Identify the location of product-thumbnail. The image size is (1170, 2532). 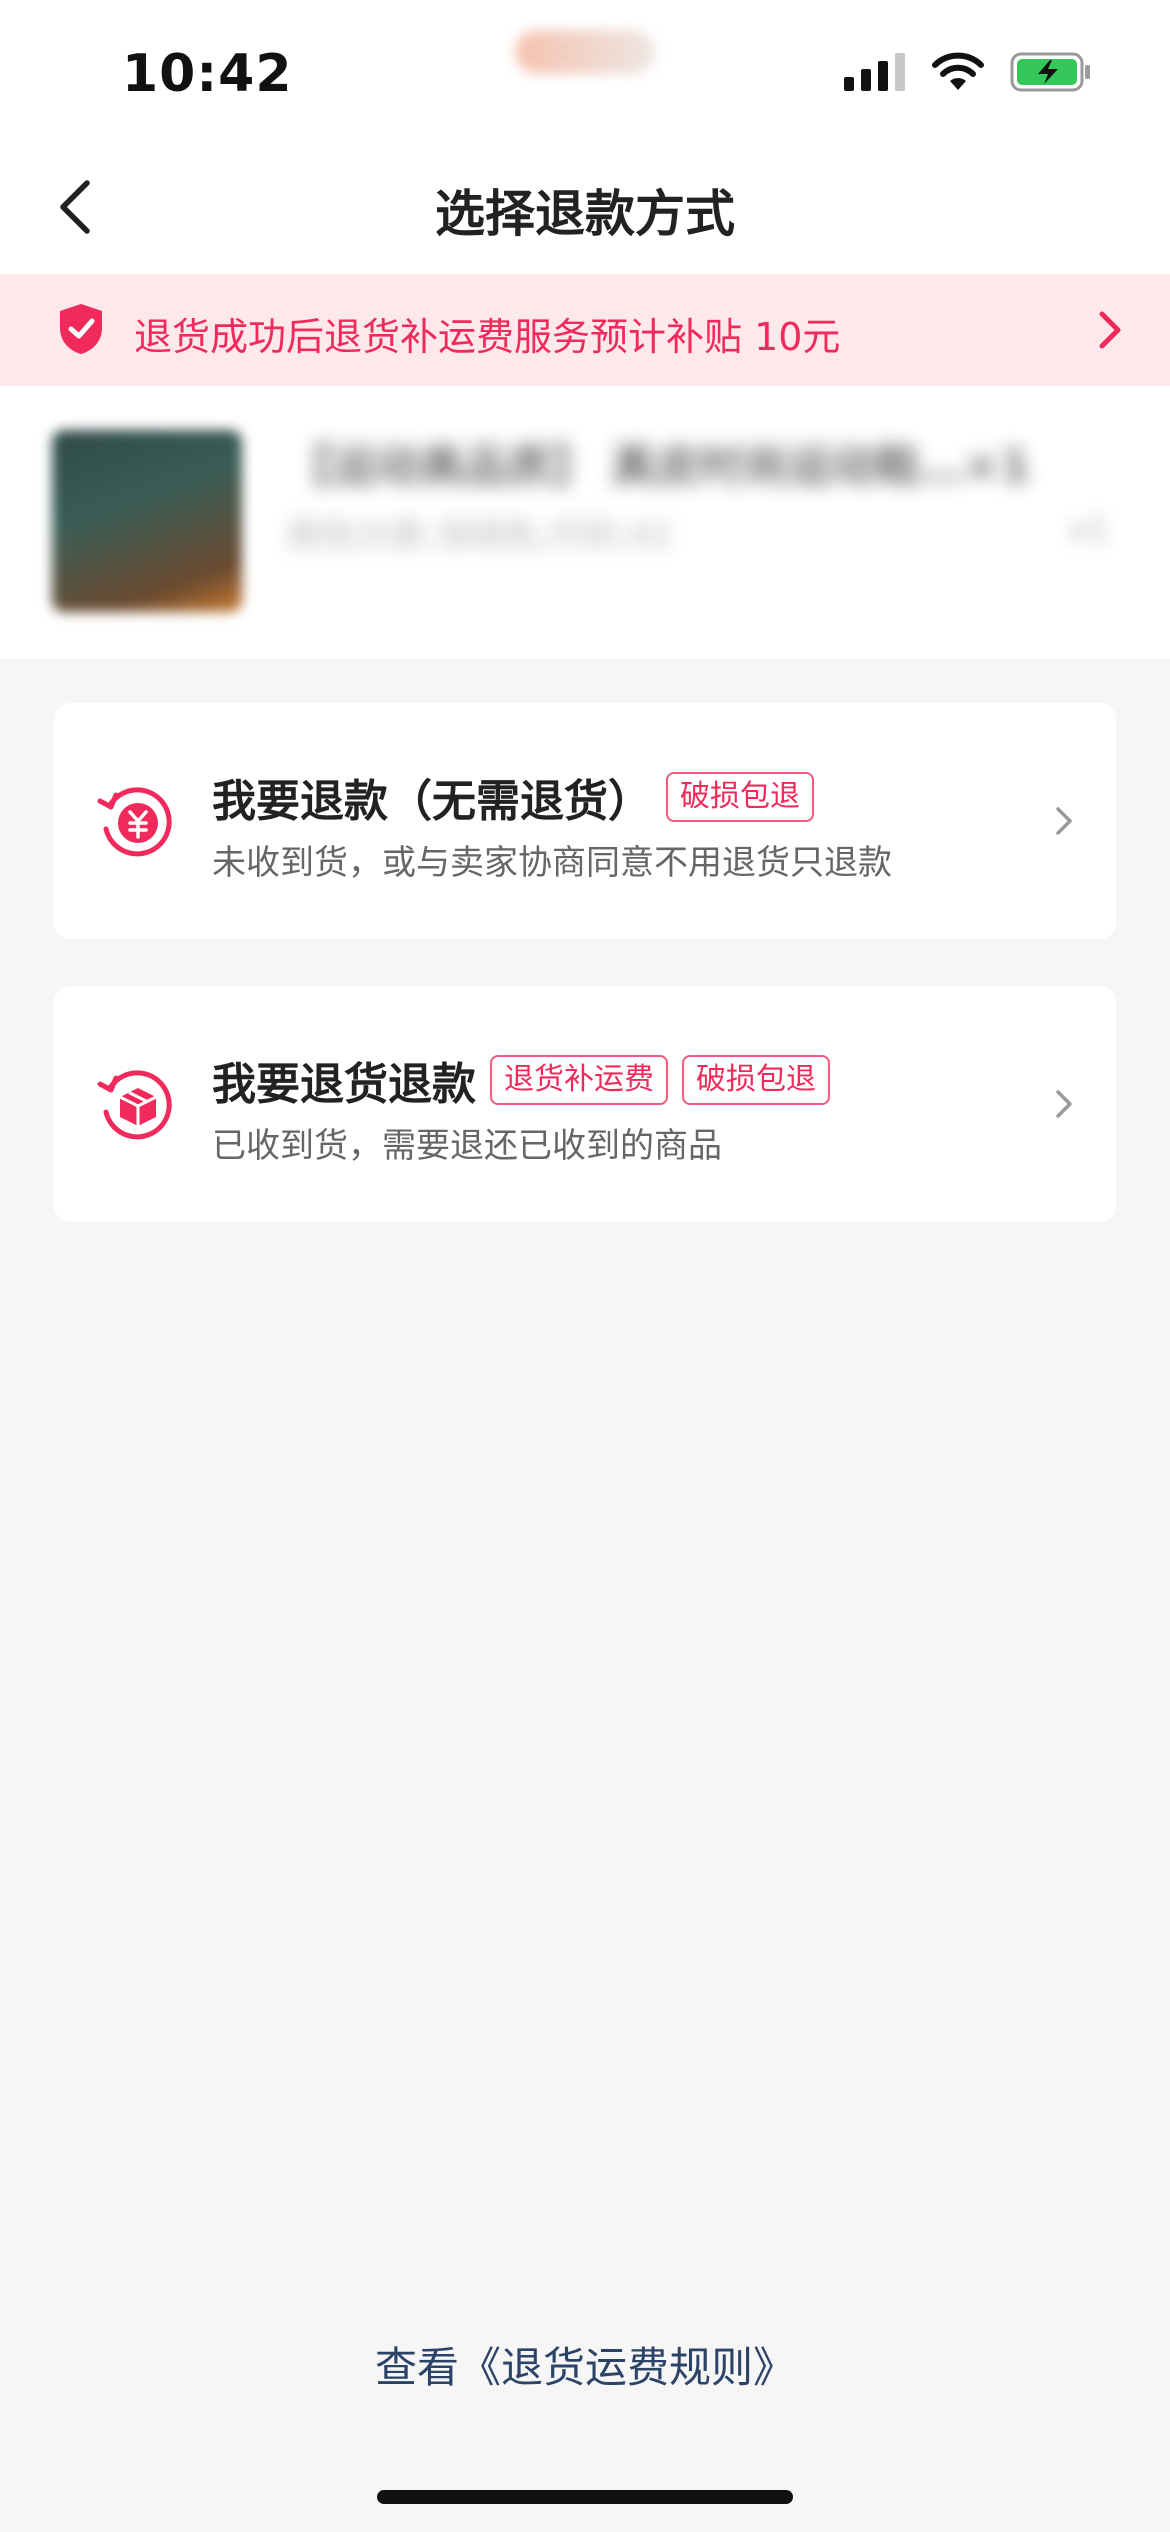
(147, 521).